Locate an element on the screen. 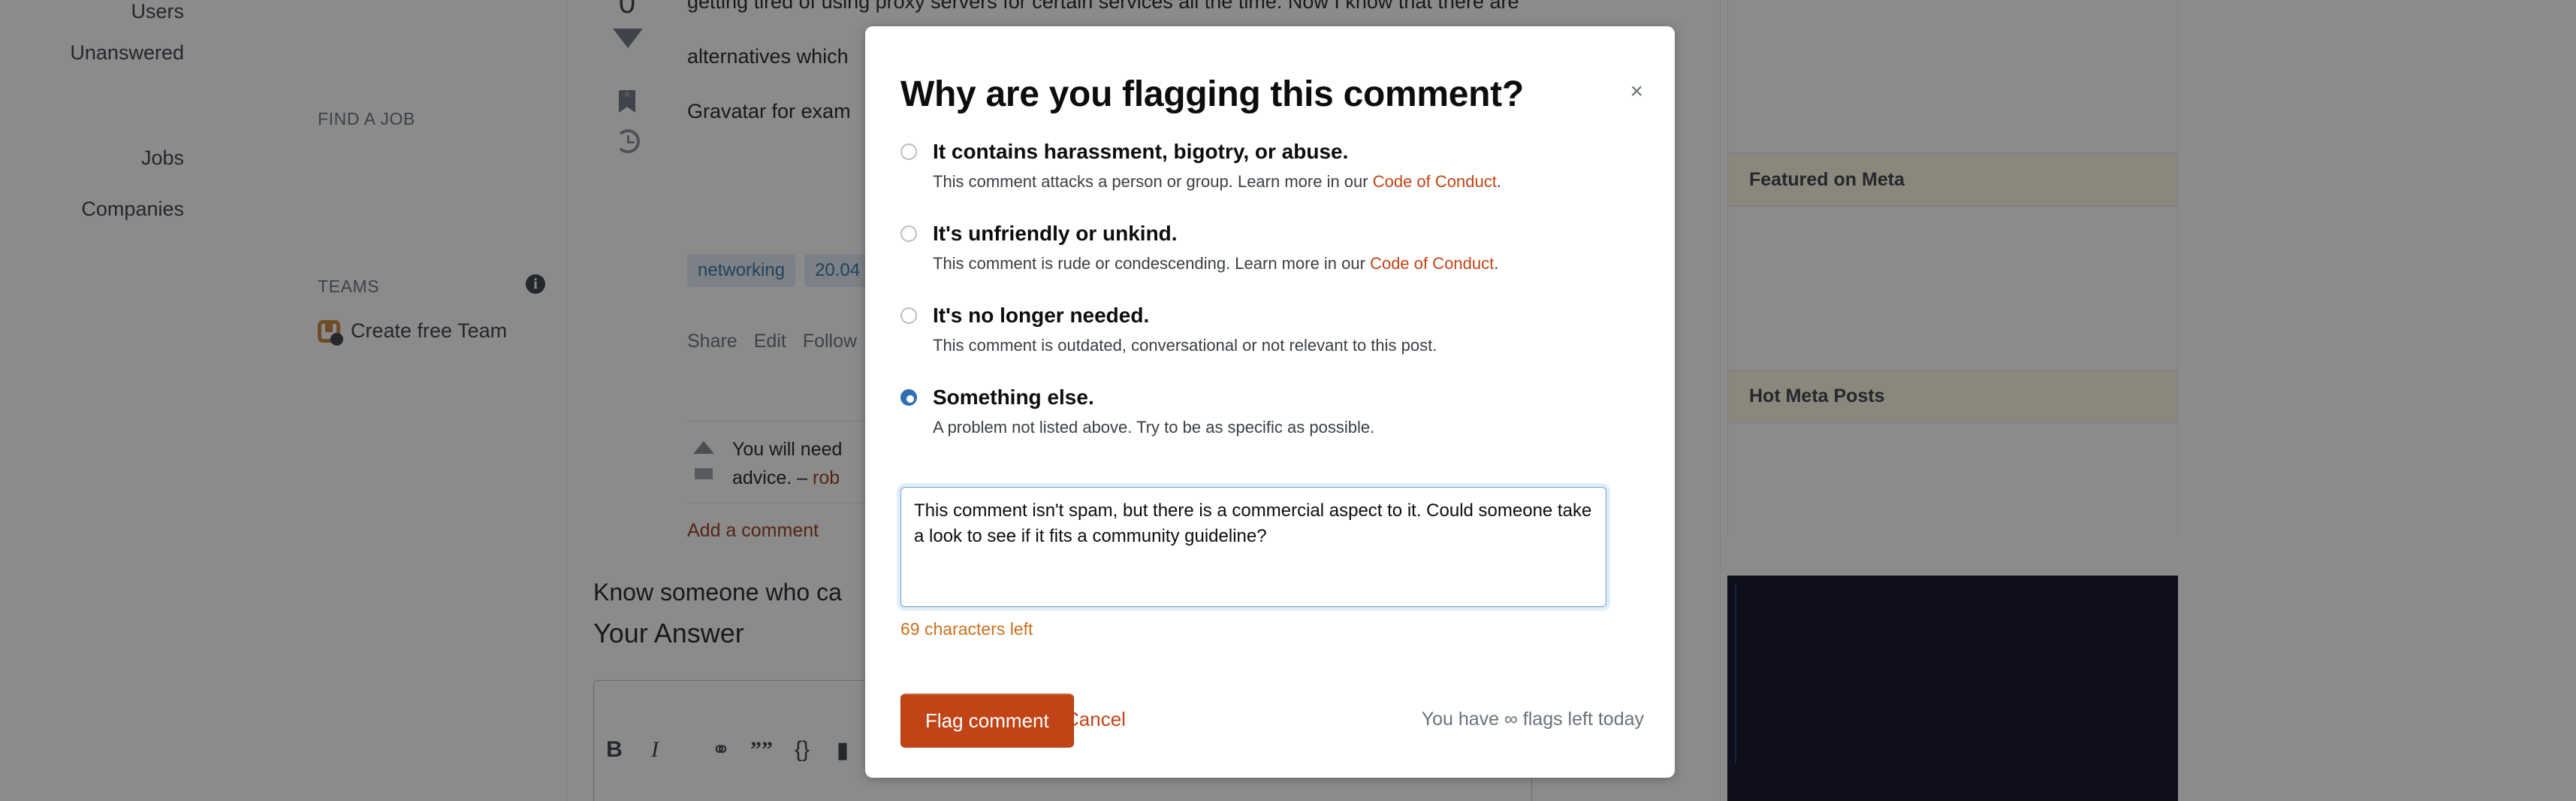 This screenshot has width=2576, height=801. characters-left-counter: 69 characters left is located at coordinates (966, 629).